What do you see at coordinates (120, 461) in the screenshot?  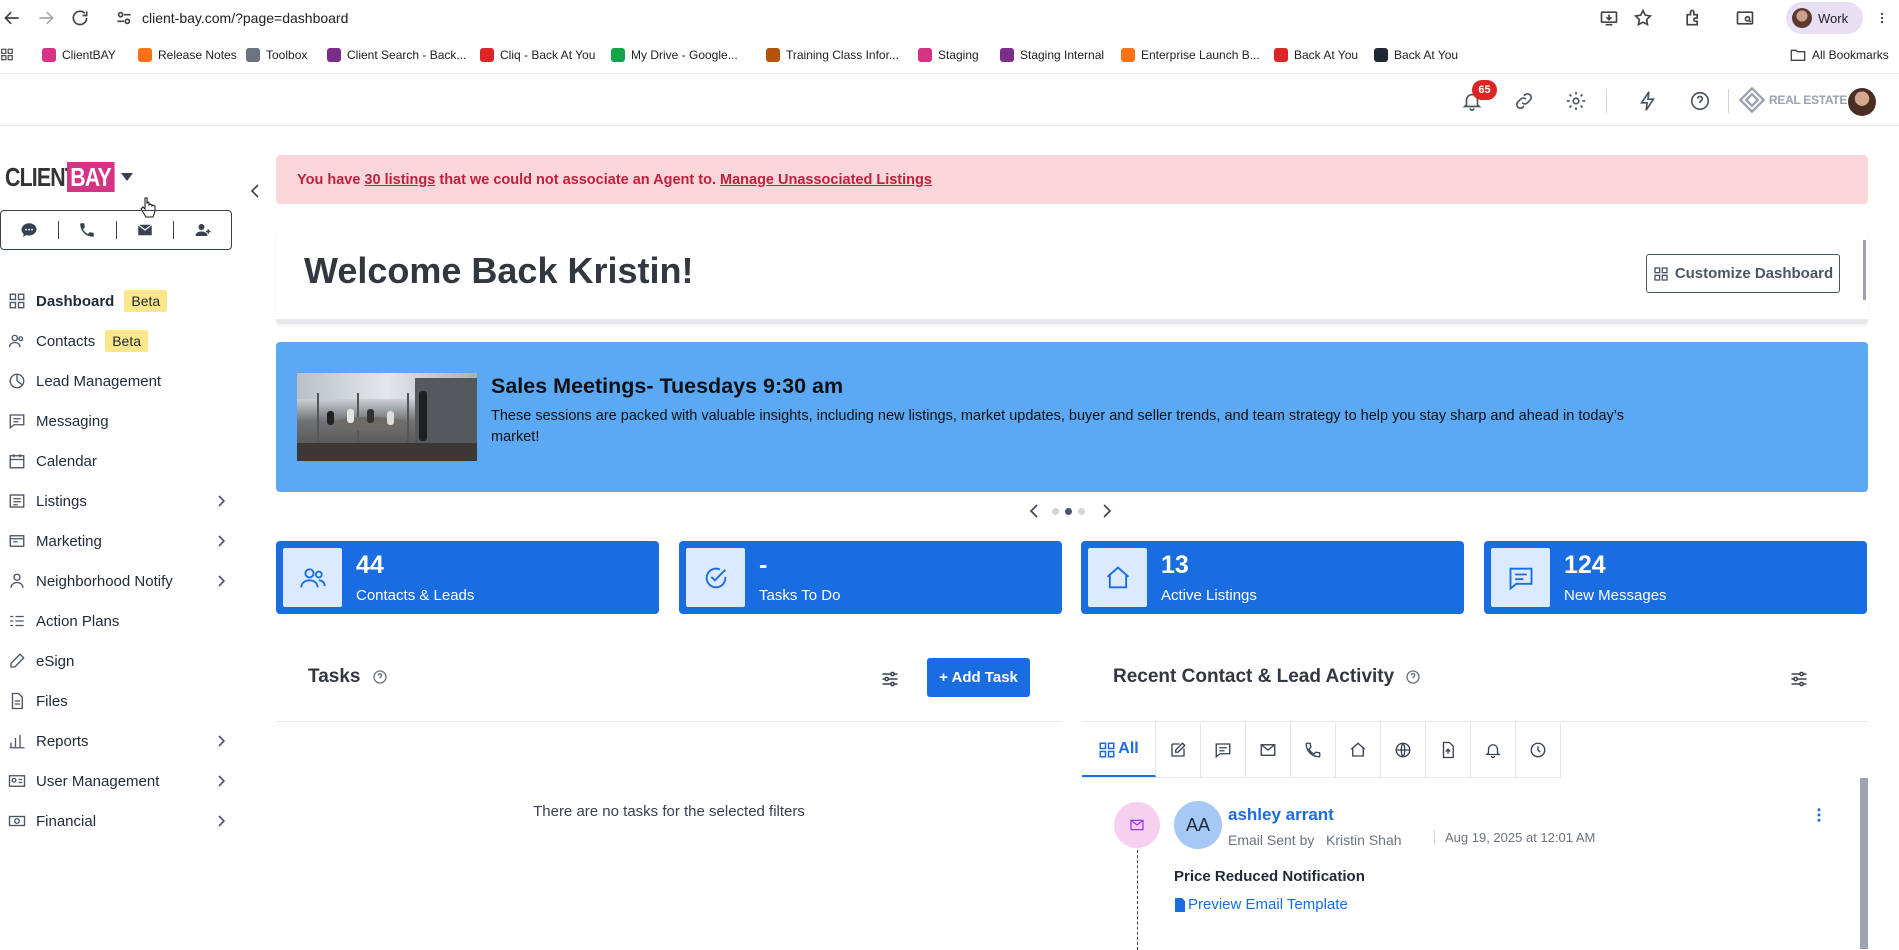 I see `sidebar-item-calendar: Calendar` at bounding box center [120, 461].